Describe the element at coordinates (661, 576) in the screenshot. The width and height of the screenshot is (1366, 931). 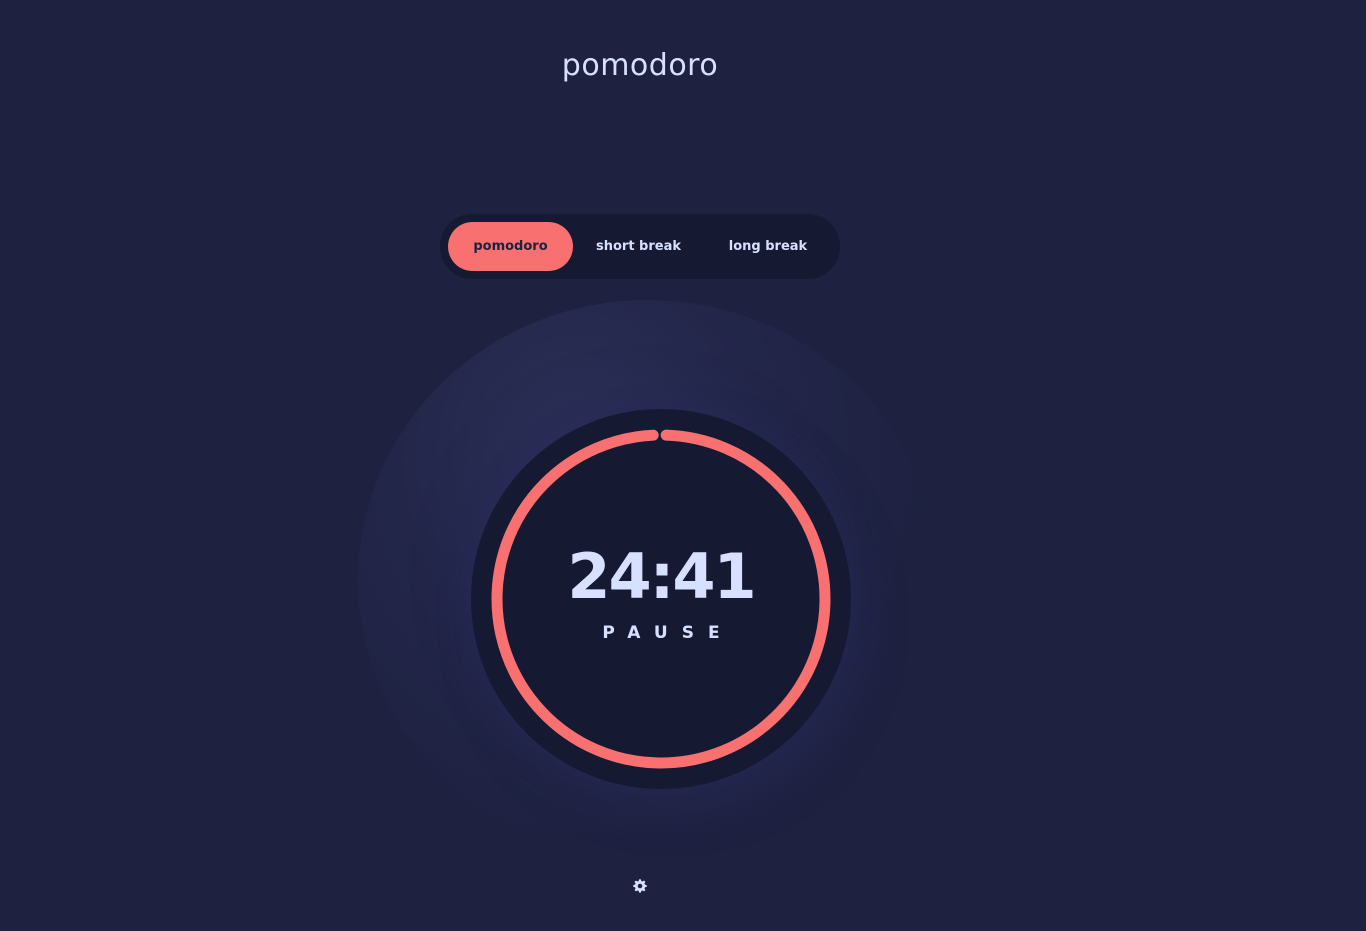
I see `timer-time: 24:41` at that location.